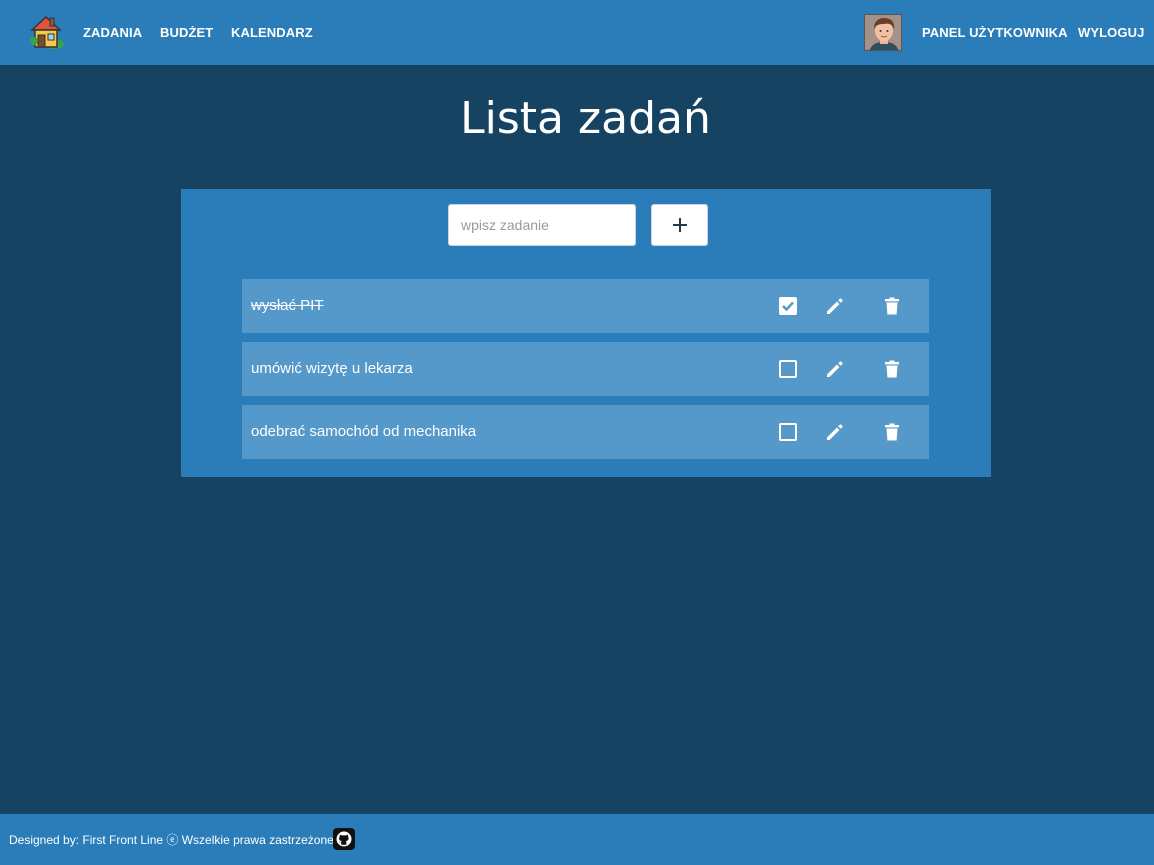  I want to click on task-text: wysłać PIT, so click(287, 305).